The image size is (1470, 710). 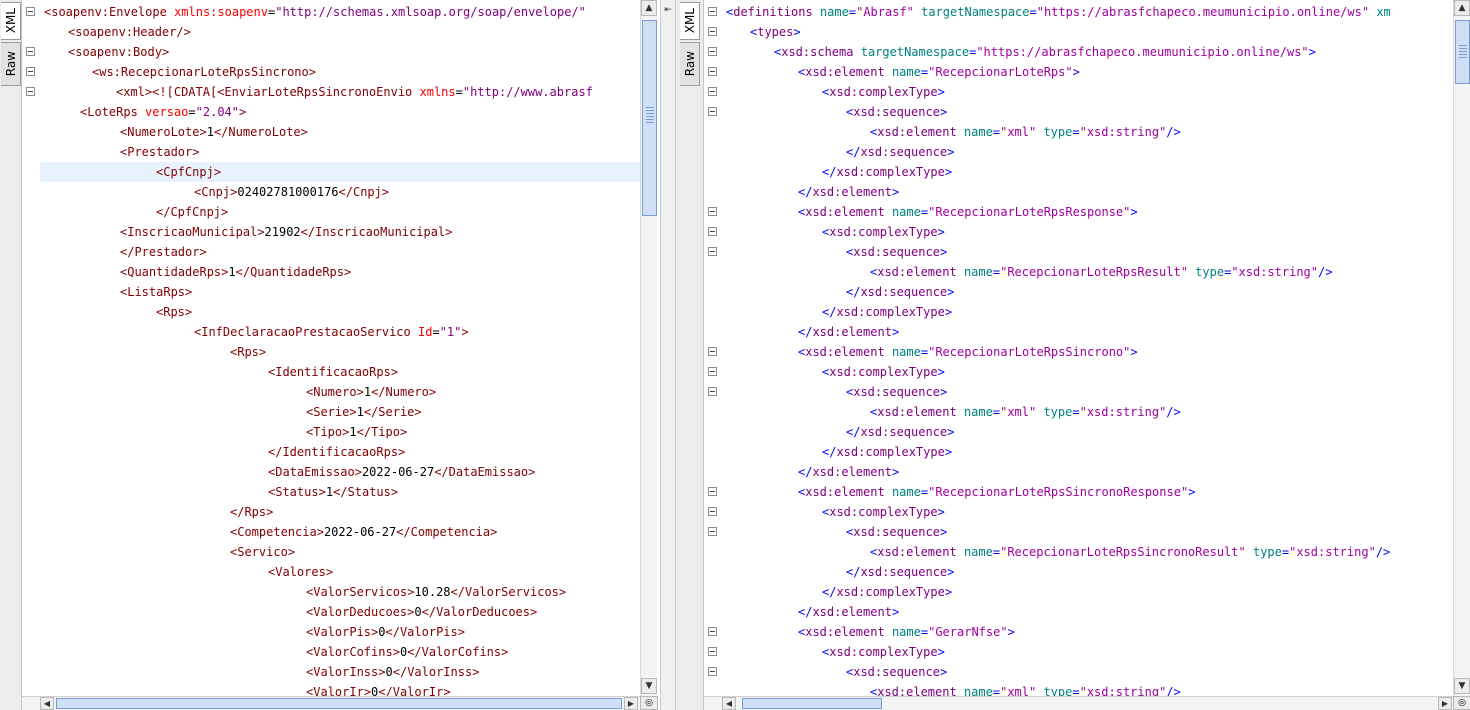 I want to click on code-line: <soapenv:Header/>, so click(x=129, y=32).